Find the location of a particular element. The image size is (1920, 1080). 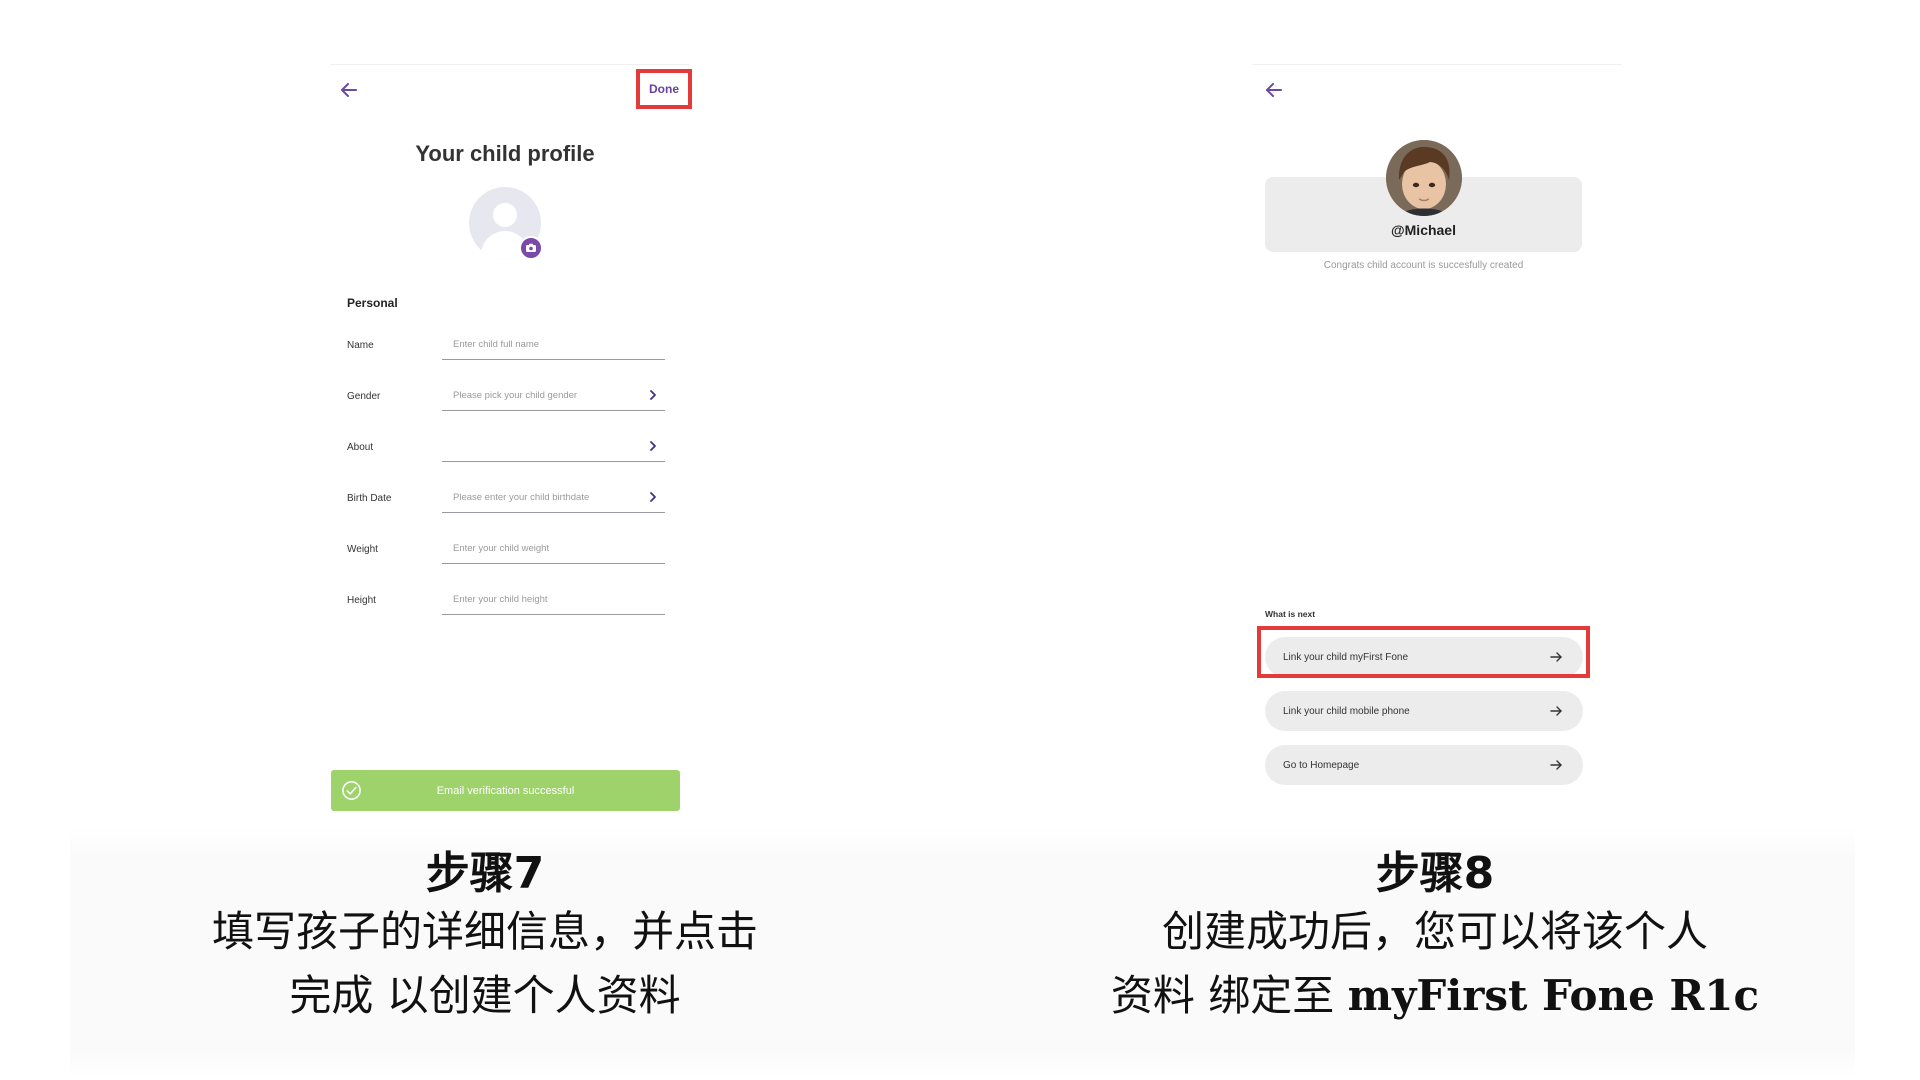

go-to-homepage-button: Go to Homepage is located at coordinates (1424, 765).